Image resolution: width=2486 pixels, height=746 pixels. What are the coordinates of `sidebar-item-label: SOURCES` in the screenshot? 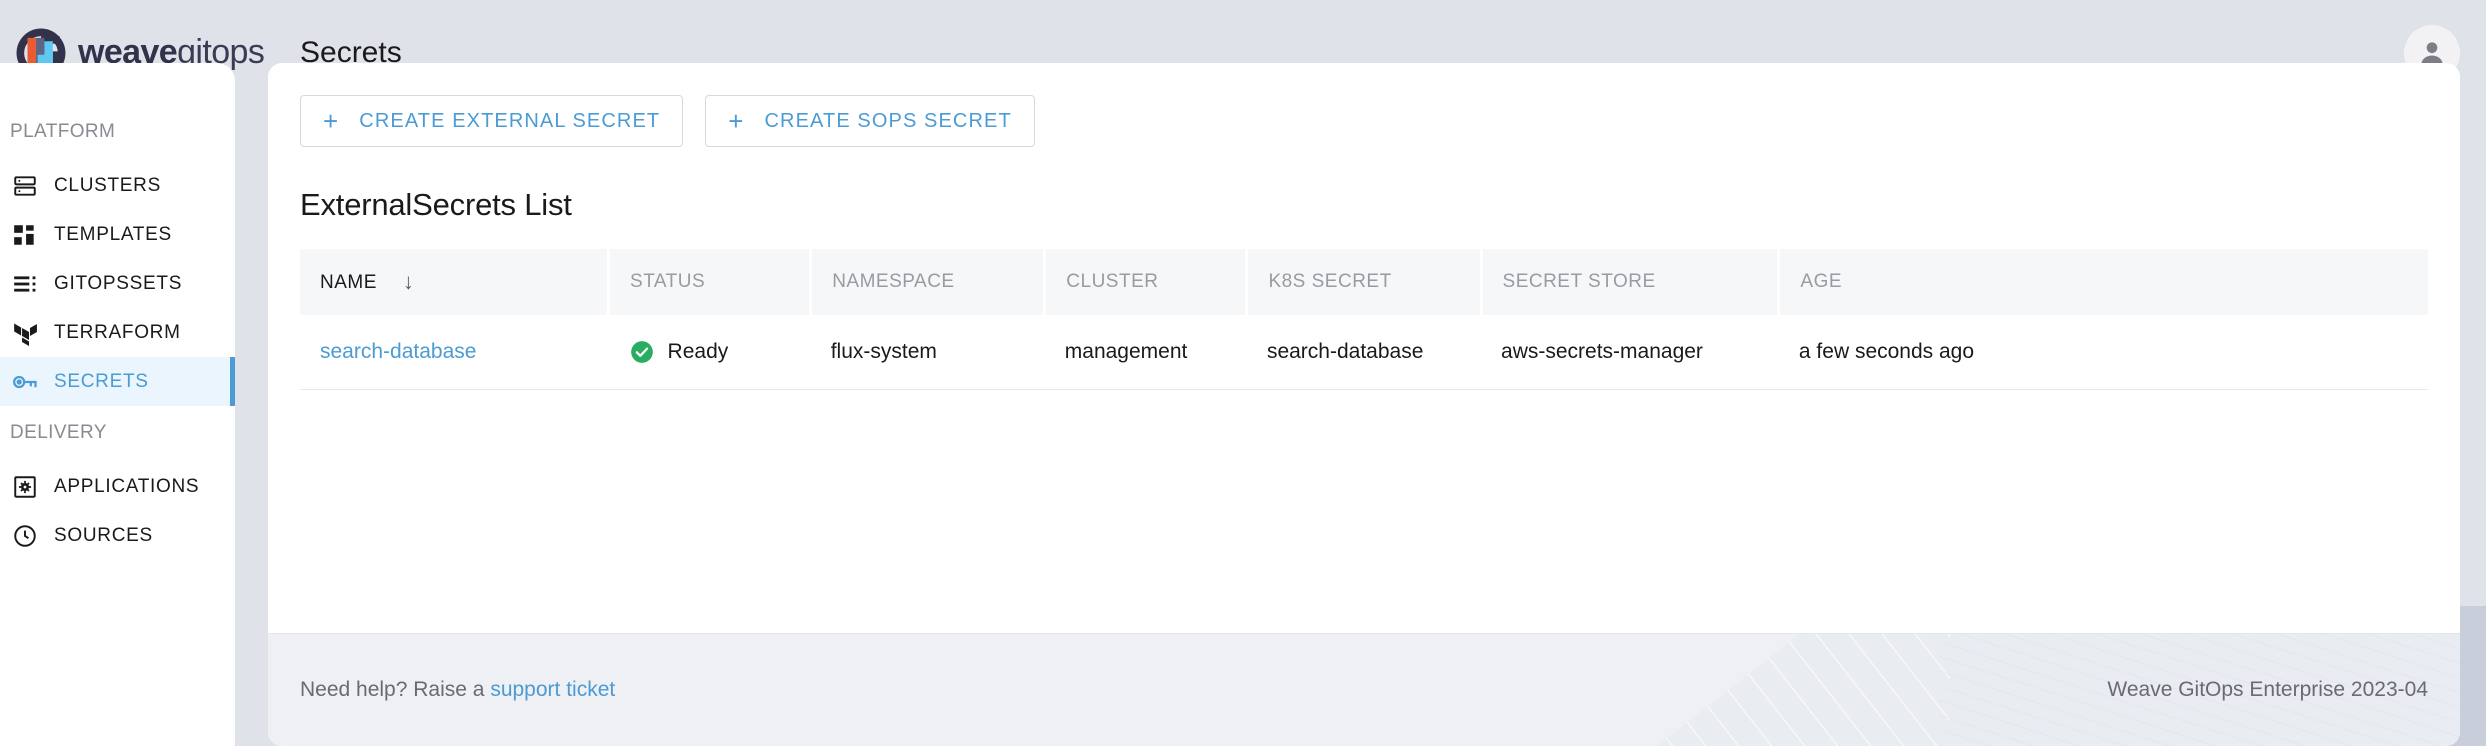 It's located at (103, 535).